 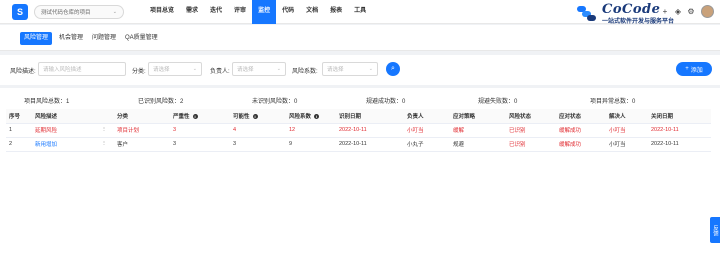 I want to click on search-button: ⌕, so click(x=393, y=69).